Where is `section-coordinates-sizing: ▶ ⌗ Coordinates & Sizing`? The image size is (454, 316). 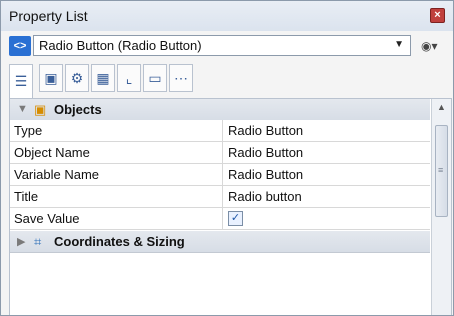 section-coordinates-sizing: ▶ ⌗ Coordinates & Sizing is located at coordinates (220, 242).